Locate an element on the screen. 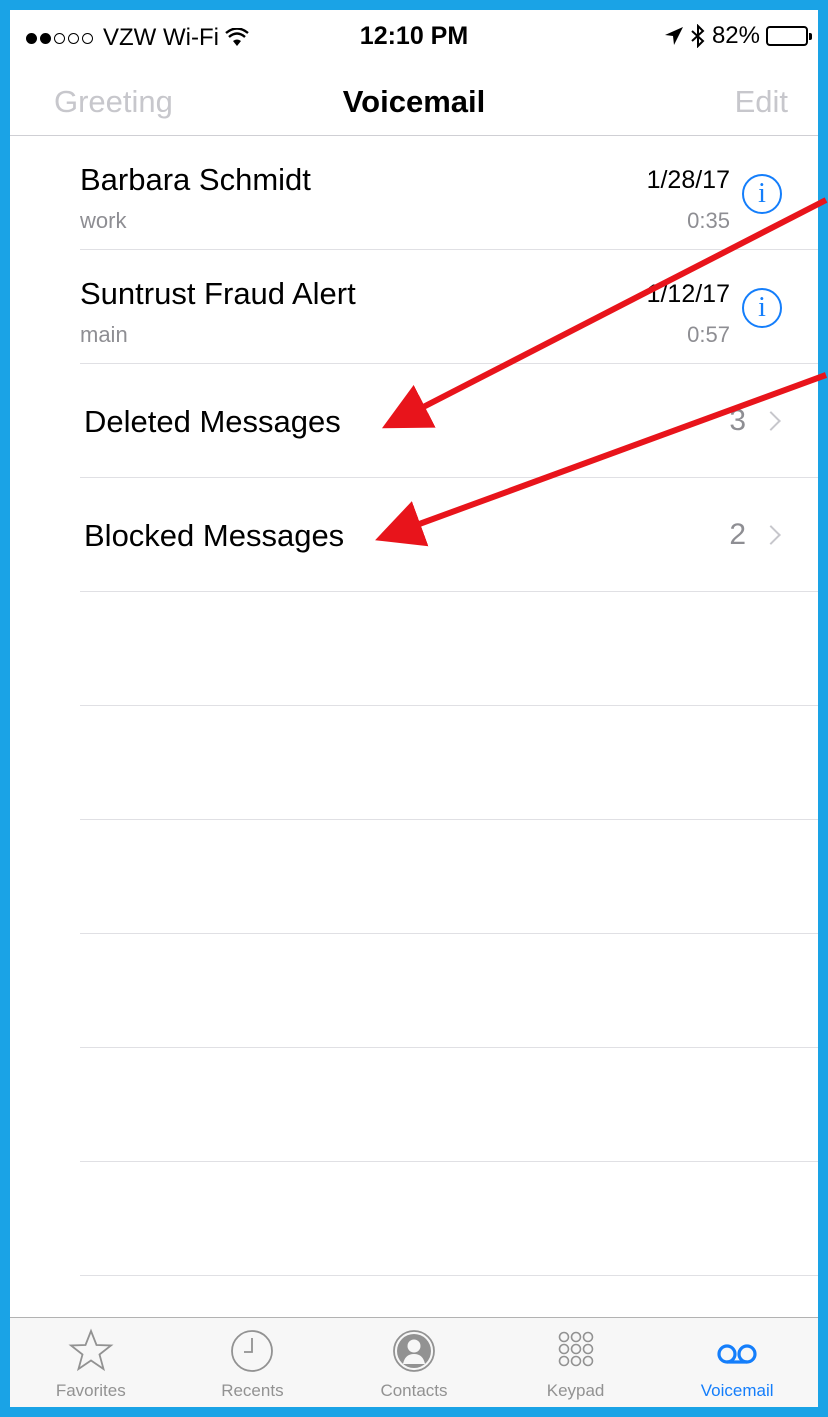 The image size is (828, 1417). blocked-messages-row: Blocked Messages 2 is located at coordinates (449, 535).